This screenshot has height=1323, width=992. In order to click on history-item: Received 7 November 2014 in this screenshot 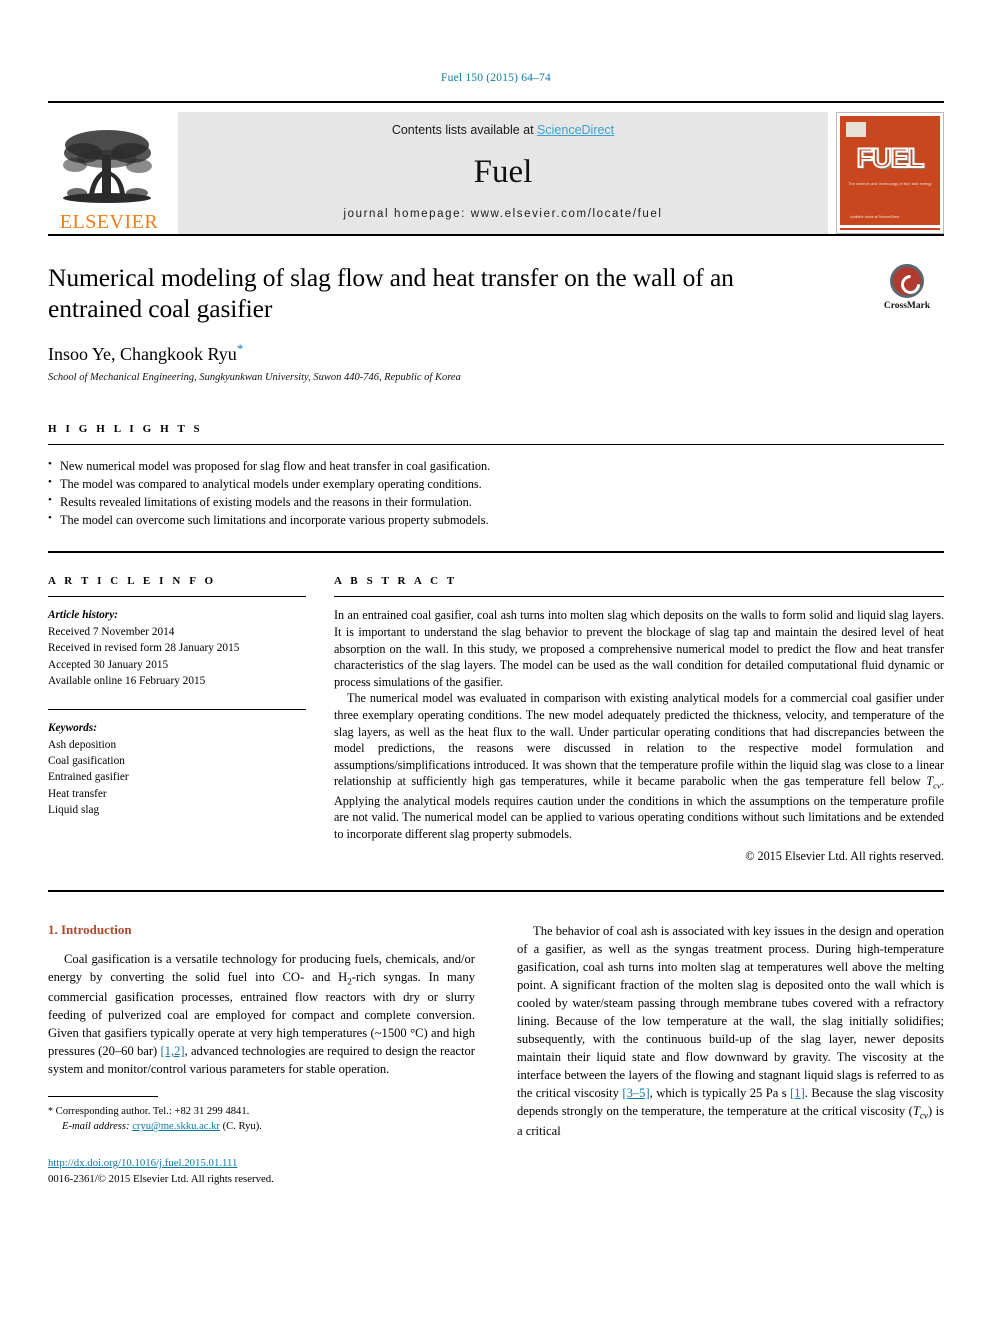, I will do `click(111, 631)`.